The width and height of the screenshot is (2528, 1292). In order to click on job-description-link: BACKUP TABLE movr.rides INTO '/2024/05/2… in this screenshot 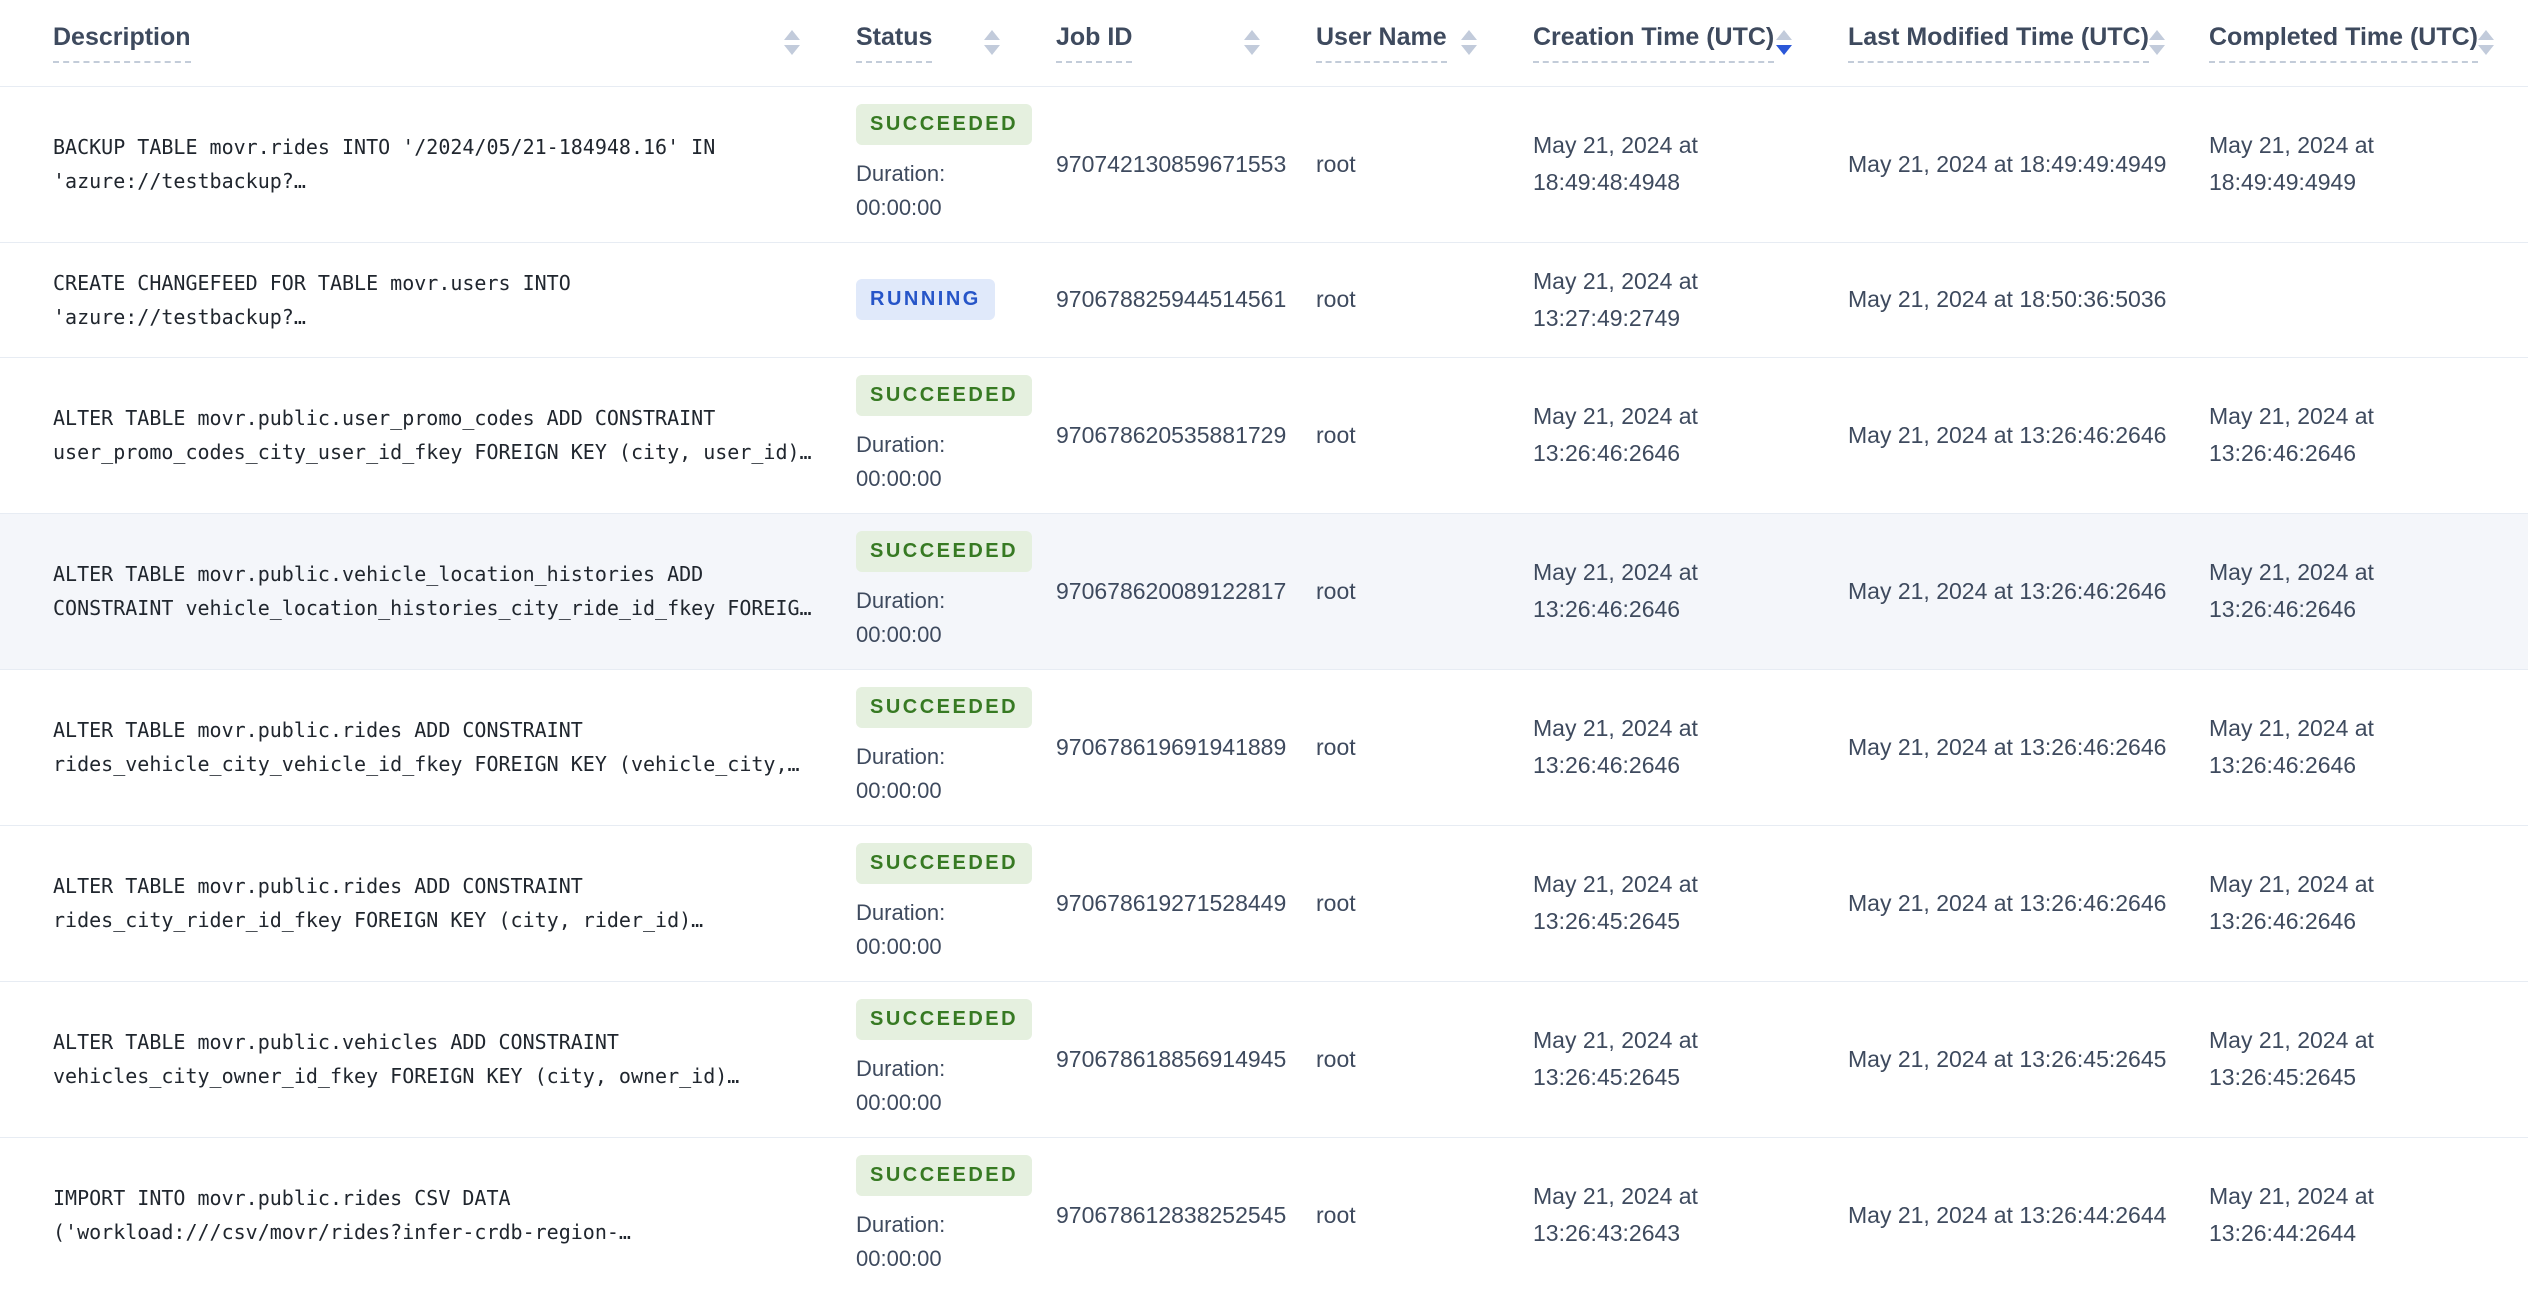, I will do `click(438, 164)`.